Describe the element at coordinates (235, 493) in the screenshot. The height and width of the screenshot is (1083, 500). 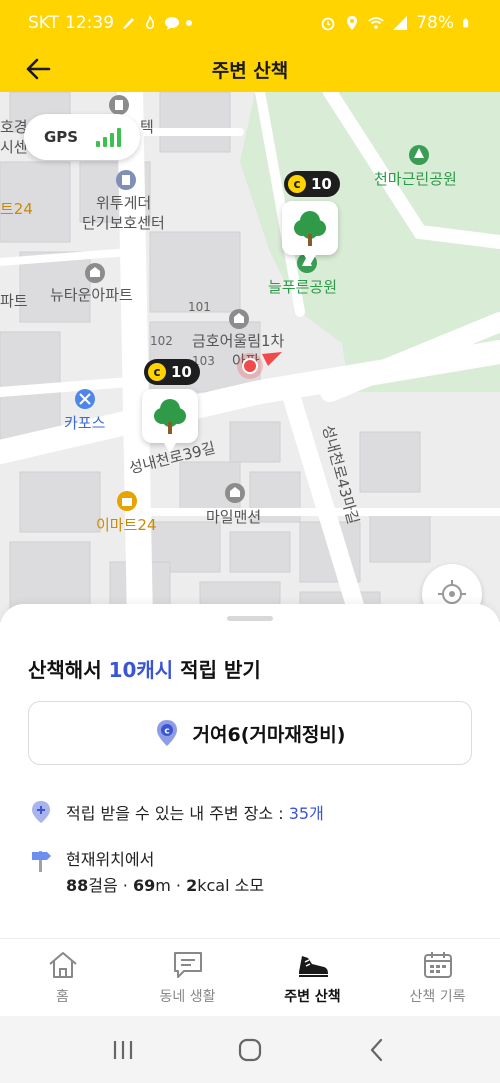
I see `poi-mansion-icon` at that location.